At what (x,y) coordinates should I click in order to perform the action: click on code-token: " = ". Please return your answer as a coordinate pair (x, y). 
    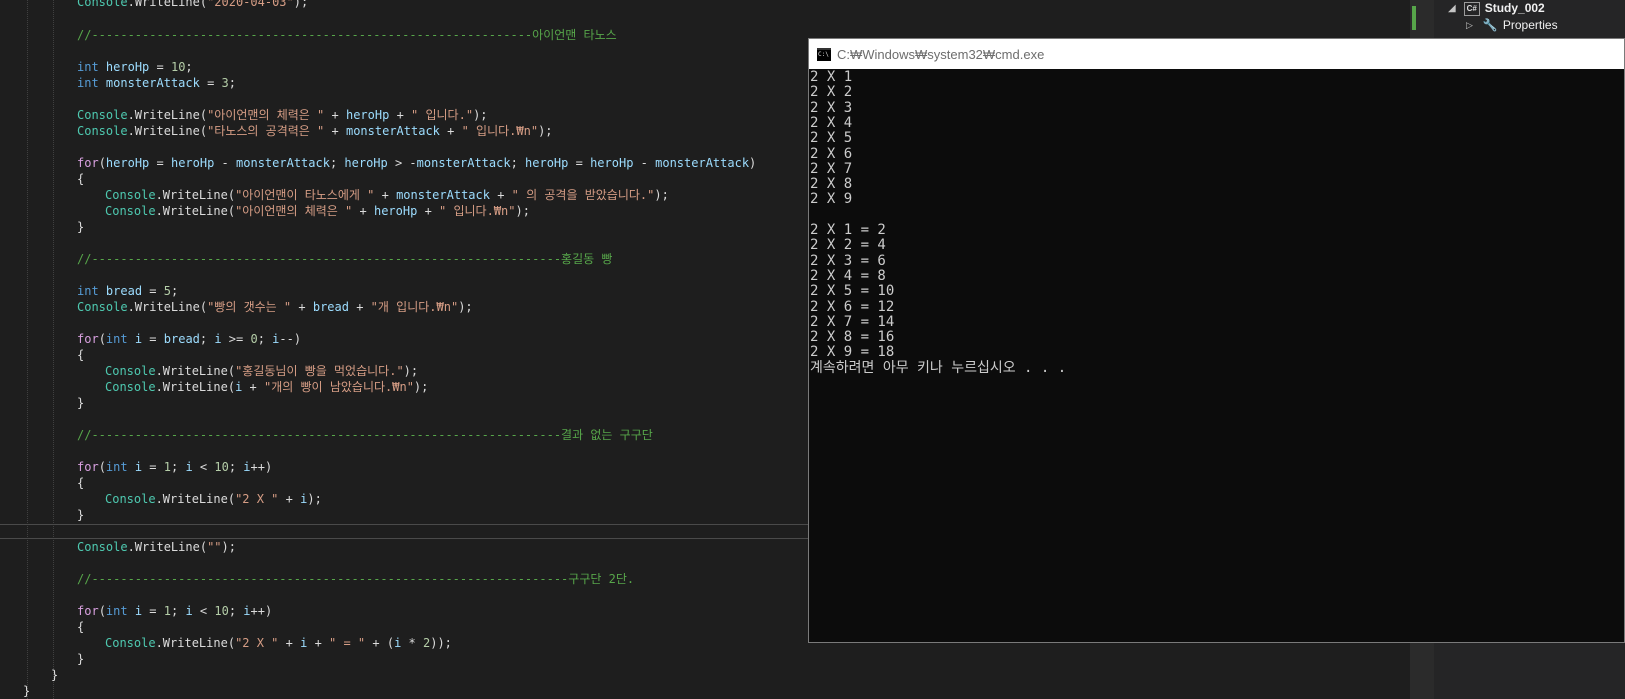
    Looking at the image, I should click on (347, 643).